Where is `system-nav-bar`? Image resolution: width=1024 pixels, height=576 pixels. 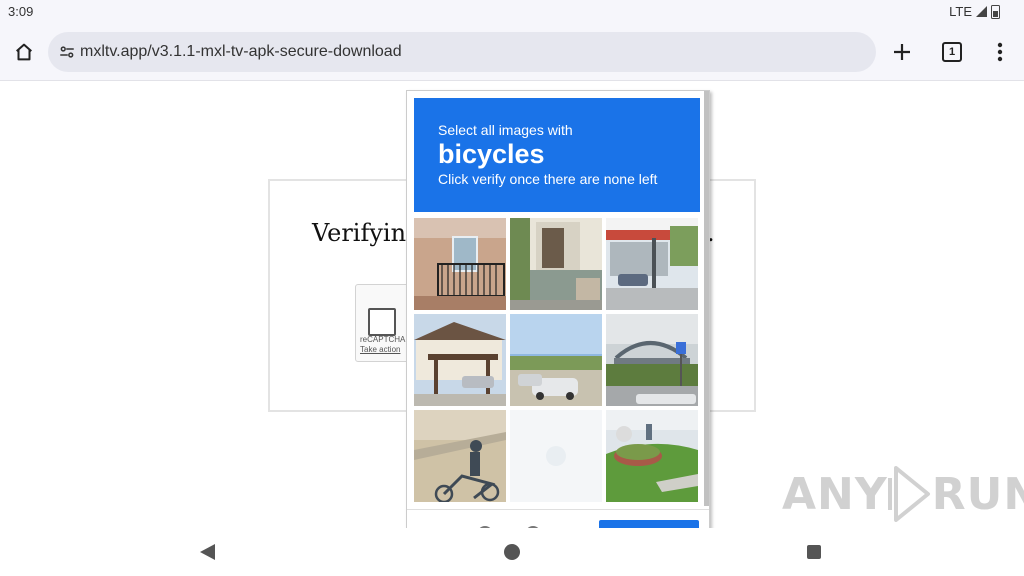 system-nav-bar is located at coordinates (512, 552).